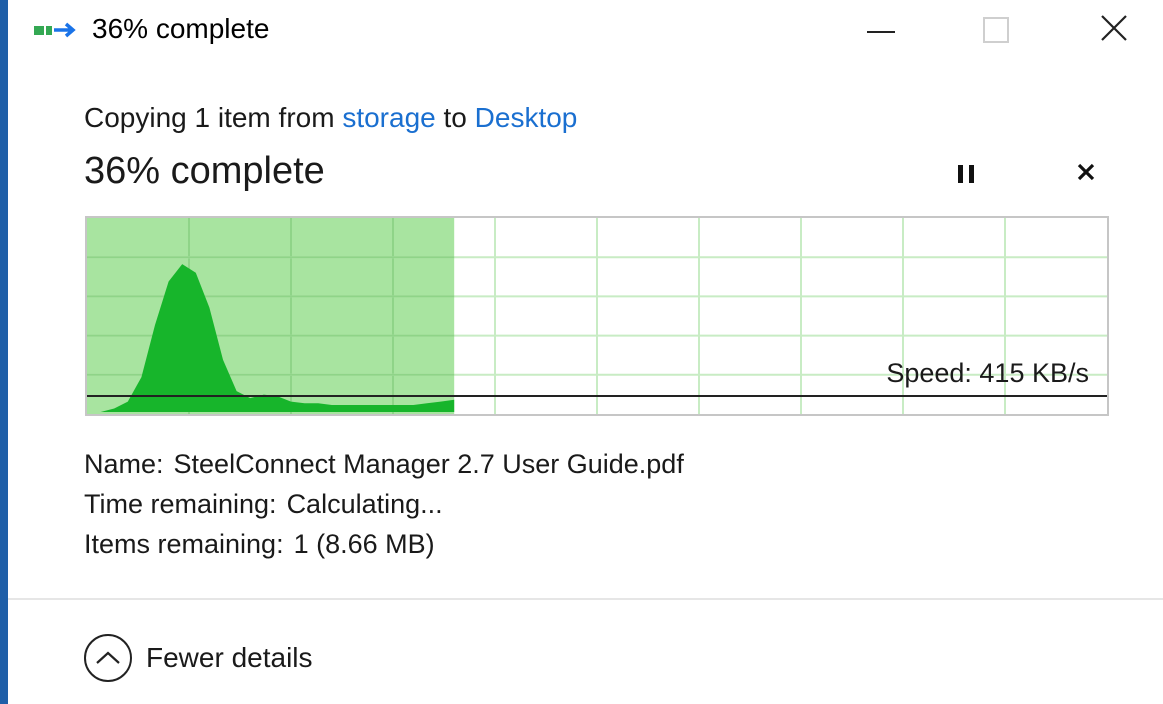 This screenshot has height=704, width=1163. I want to click on cancel-button, so click(1086, 174).